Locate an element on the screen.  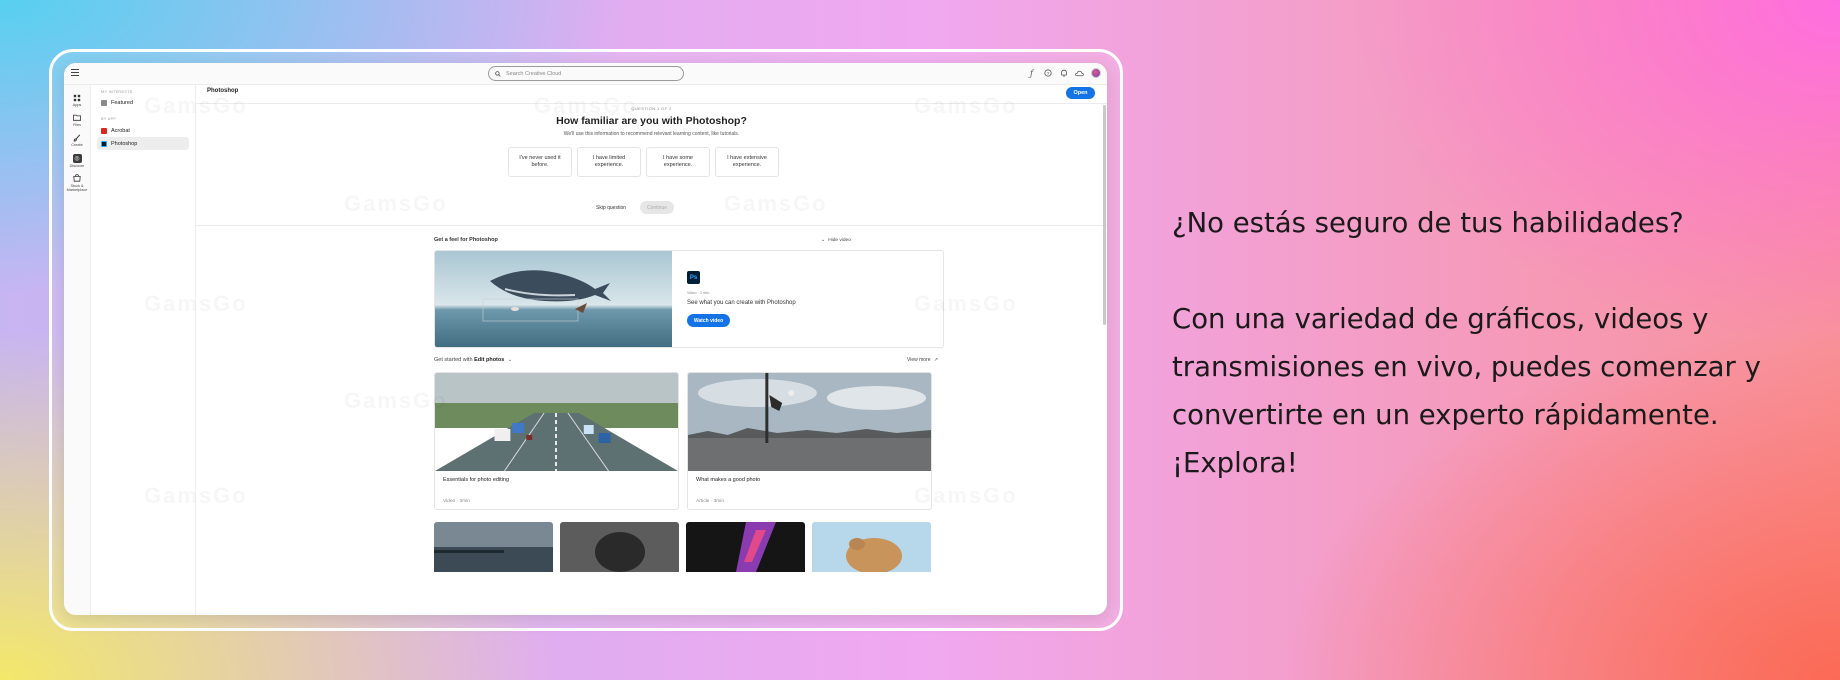
continue-button: Continue is located at coordinates (657, 207).